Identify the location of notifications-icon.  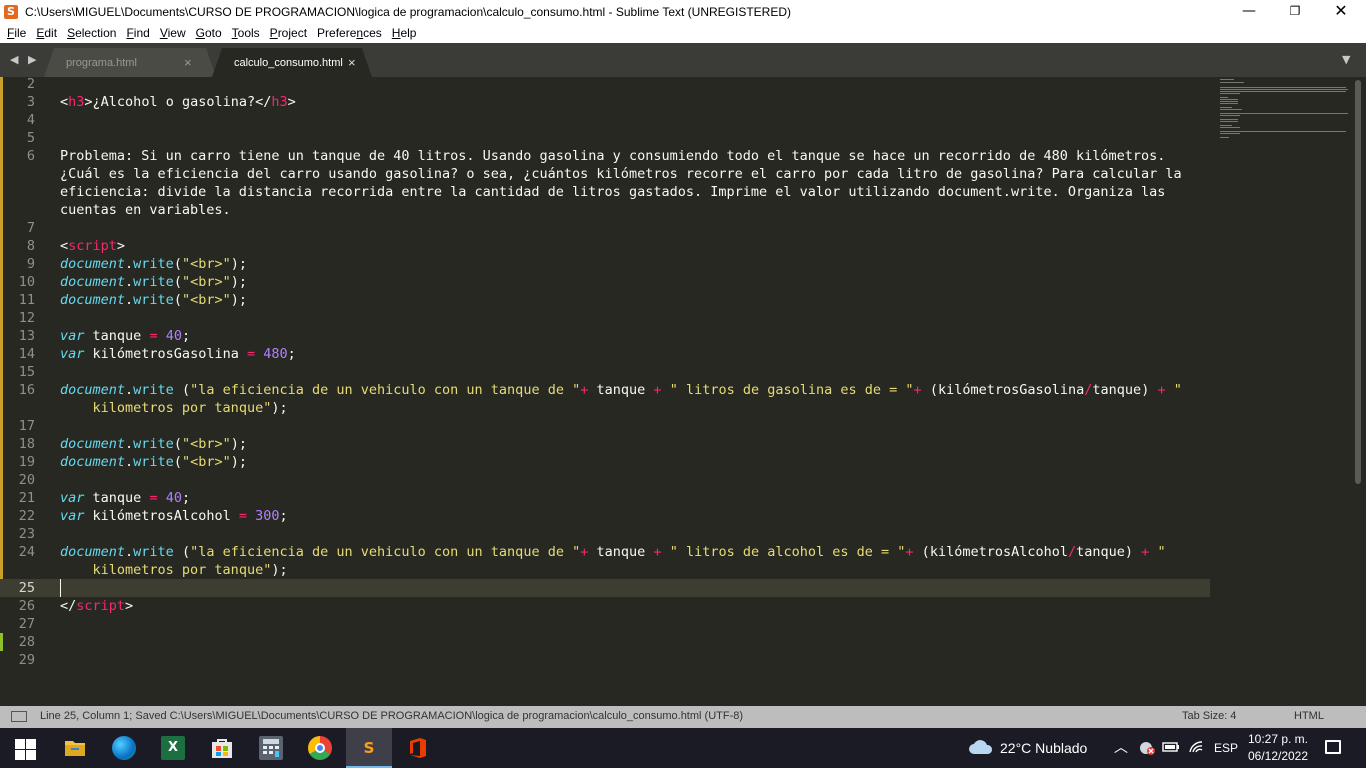
(1333, 747).